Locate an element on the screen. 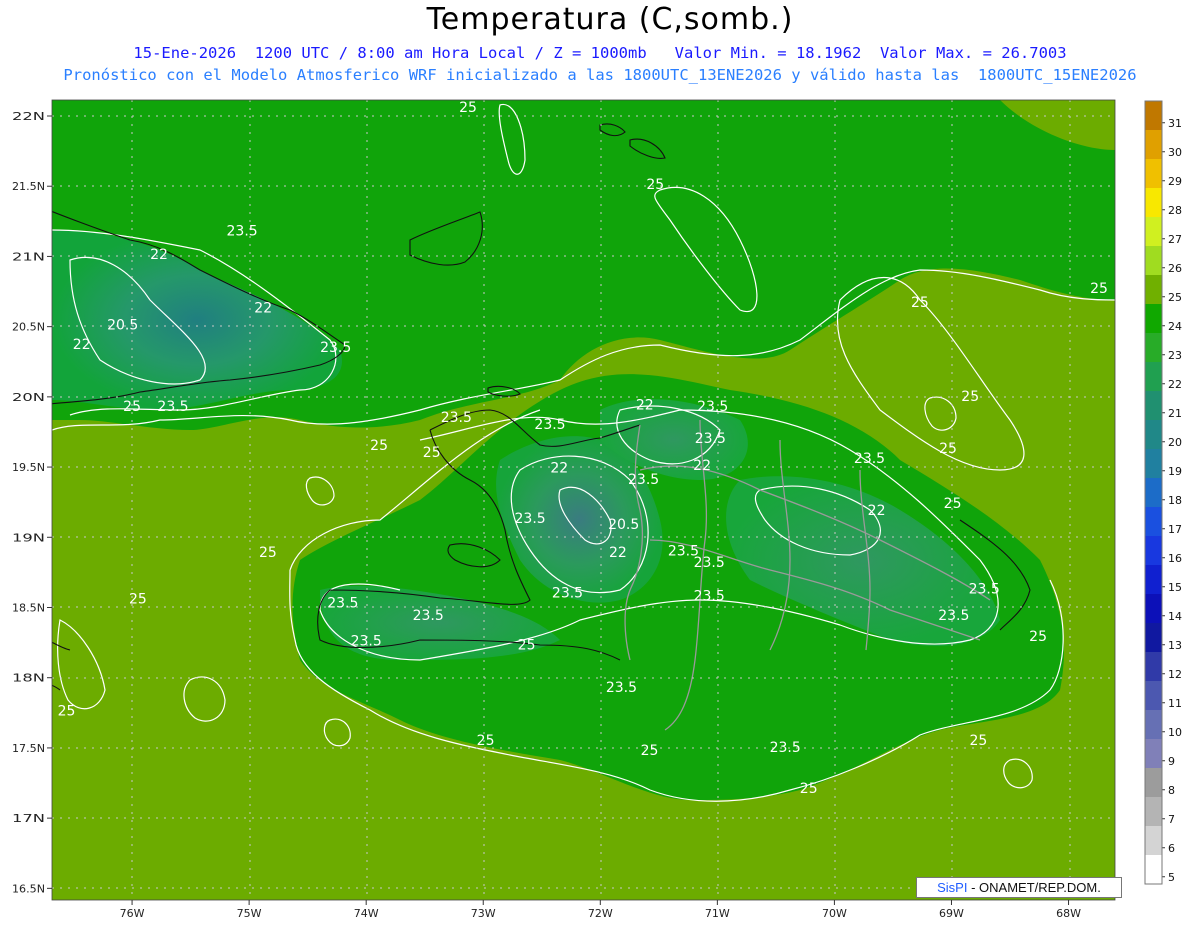 Image resolution: width=1200 pixels, height=927 pixels. colorbar-level-label: 10 is located at coordinates (1175, 732).